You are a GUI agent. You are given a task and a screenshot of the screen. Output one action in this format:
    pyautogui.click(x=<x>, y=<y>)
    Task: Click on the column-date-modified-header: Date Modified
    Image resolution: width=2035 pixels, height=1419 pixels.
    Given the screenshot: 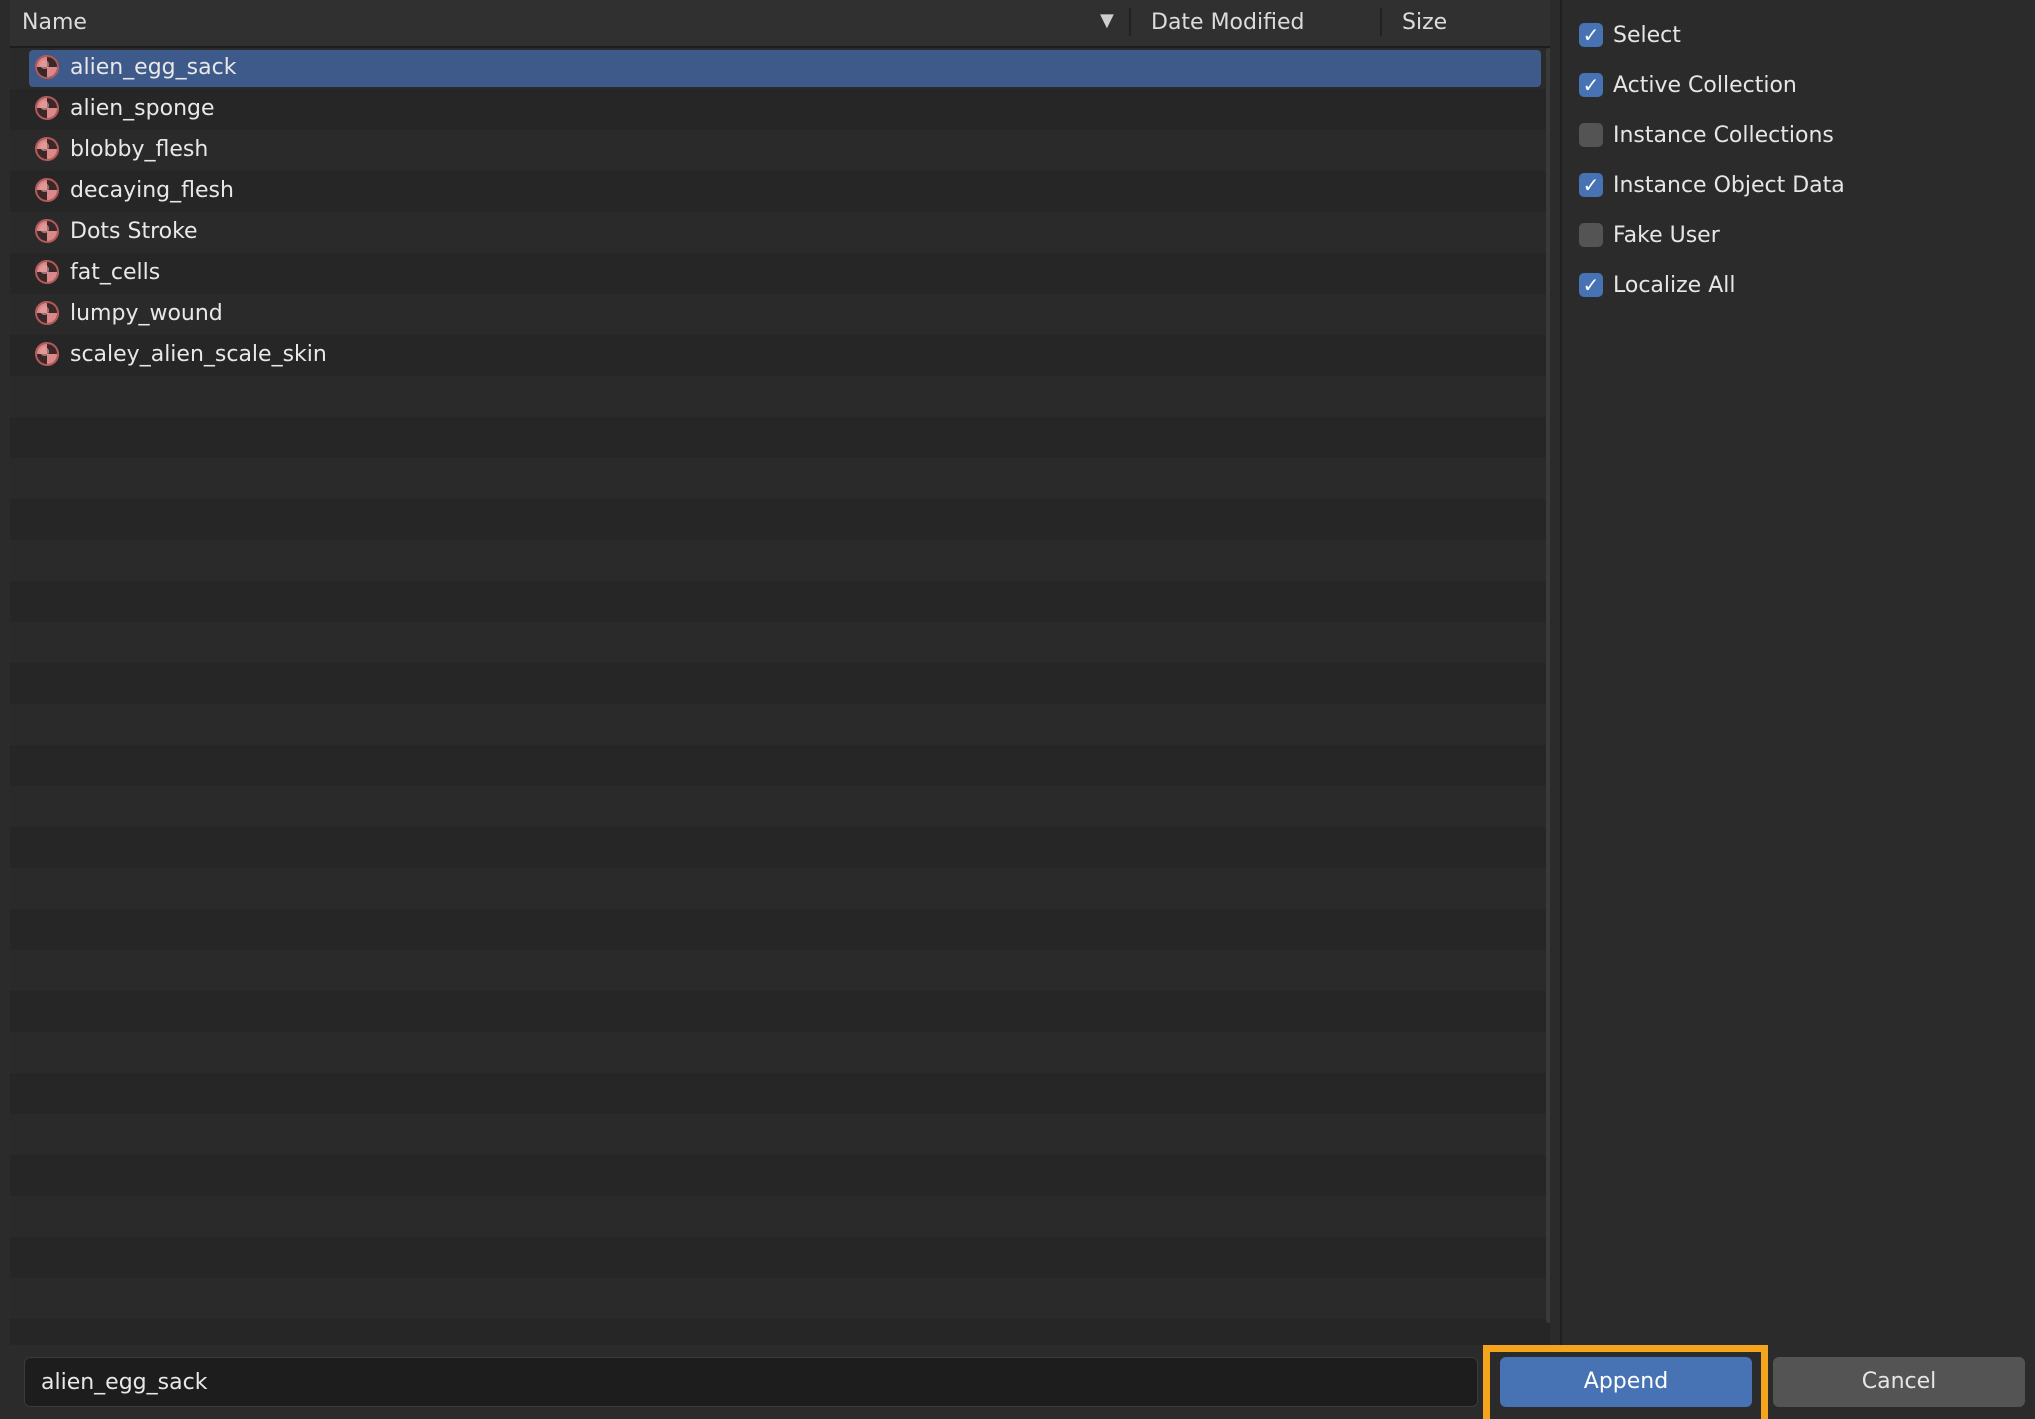 What is the action you would take?
    pyautogui.click(x=1227, y=22)
    